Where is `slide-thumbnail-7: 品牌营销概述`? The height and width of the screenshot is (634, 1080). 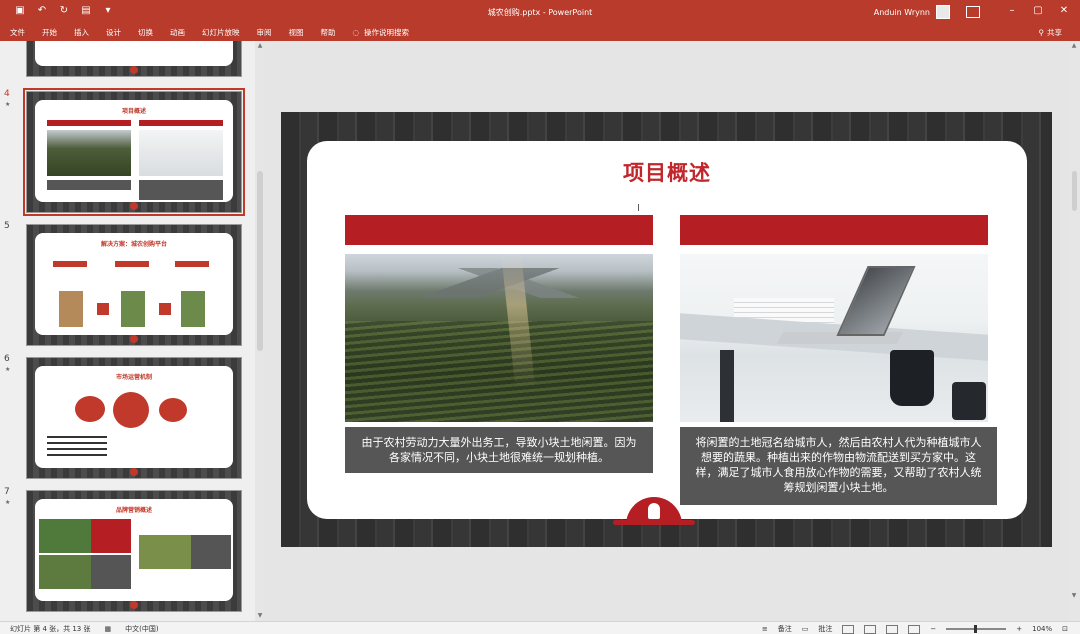
slide-thumbnail-7: 品牌营销概述 is located at coordinates (134, 551).